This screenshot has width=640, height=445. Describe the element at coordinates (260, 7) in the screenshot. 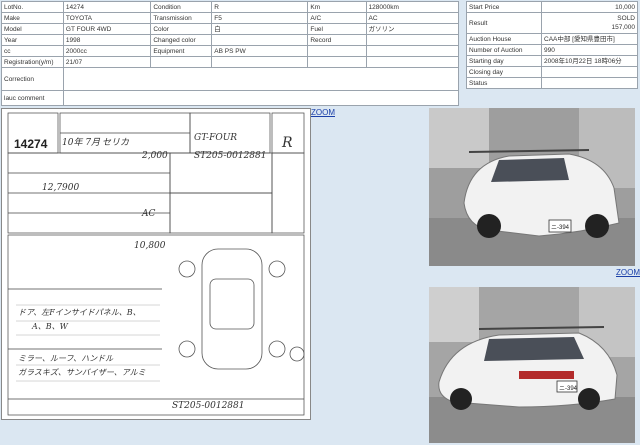

I see `lot-value: R` at that location.